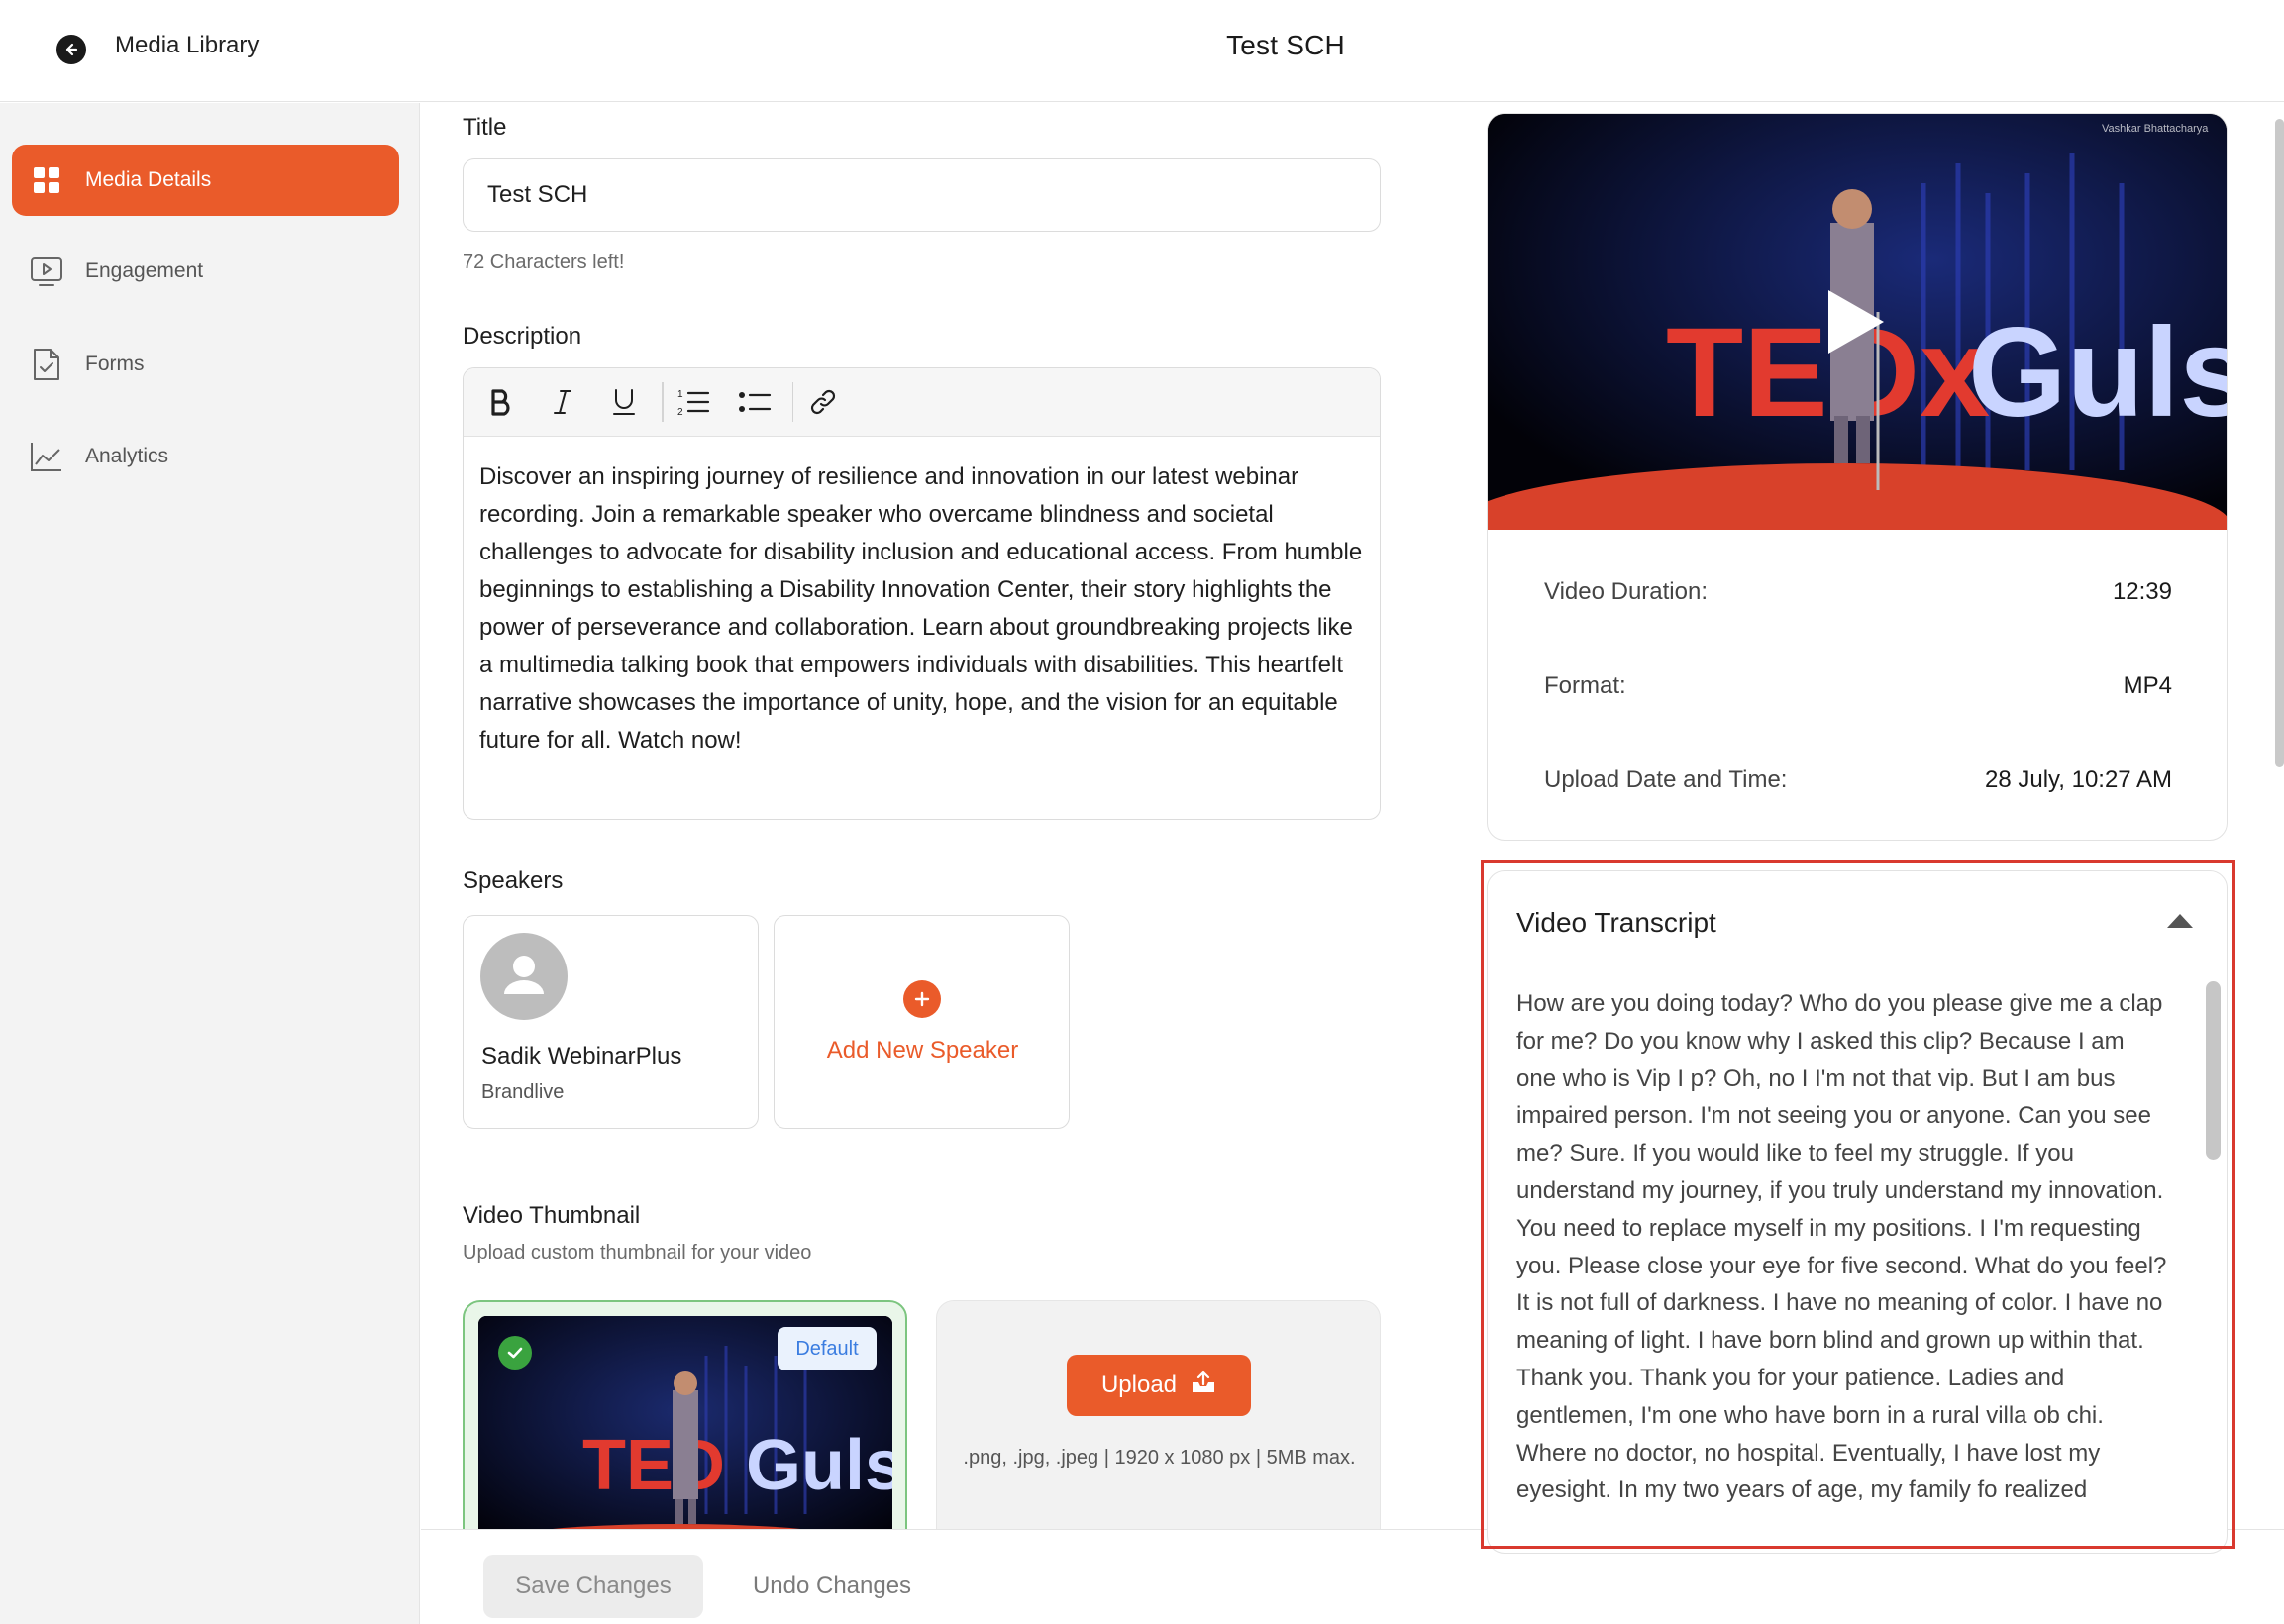 The height and width of the screenshot is (1624, 2284). I want to click on upload-button: Upload, so click(1159, 1385).